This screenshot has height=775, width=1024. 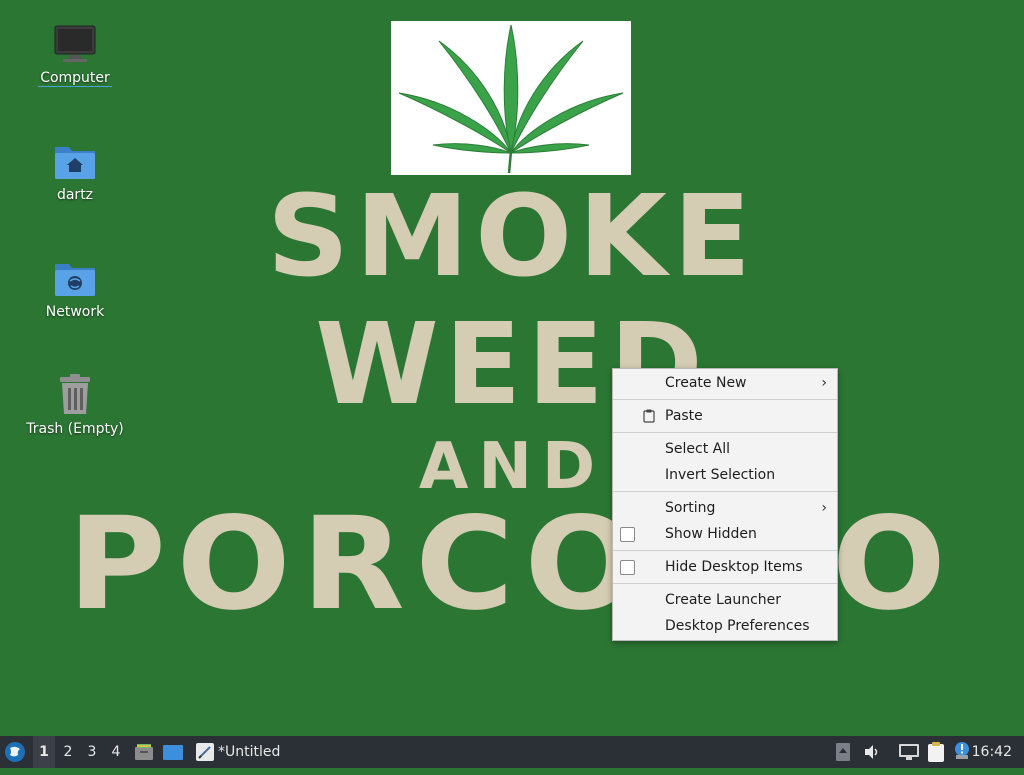 I want to click on show-hidden-checkbox, so click(x=627, y=534).